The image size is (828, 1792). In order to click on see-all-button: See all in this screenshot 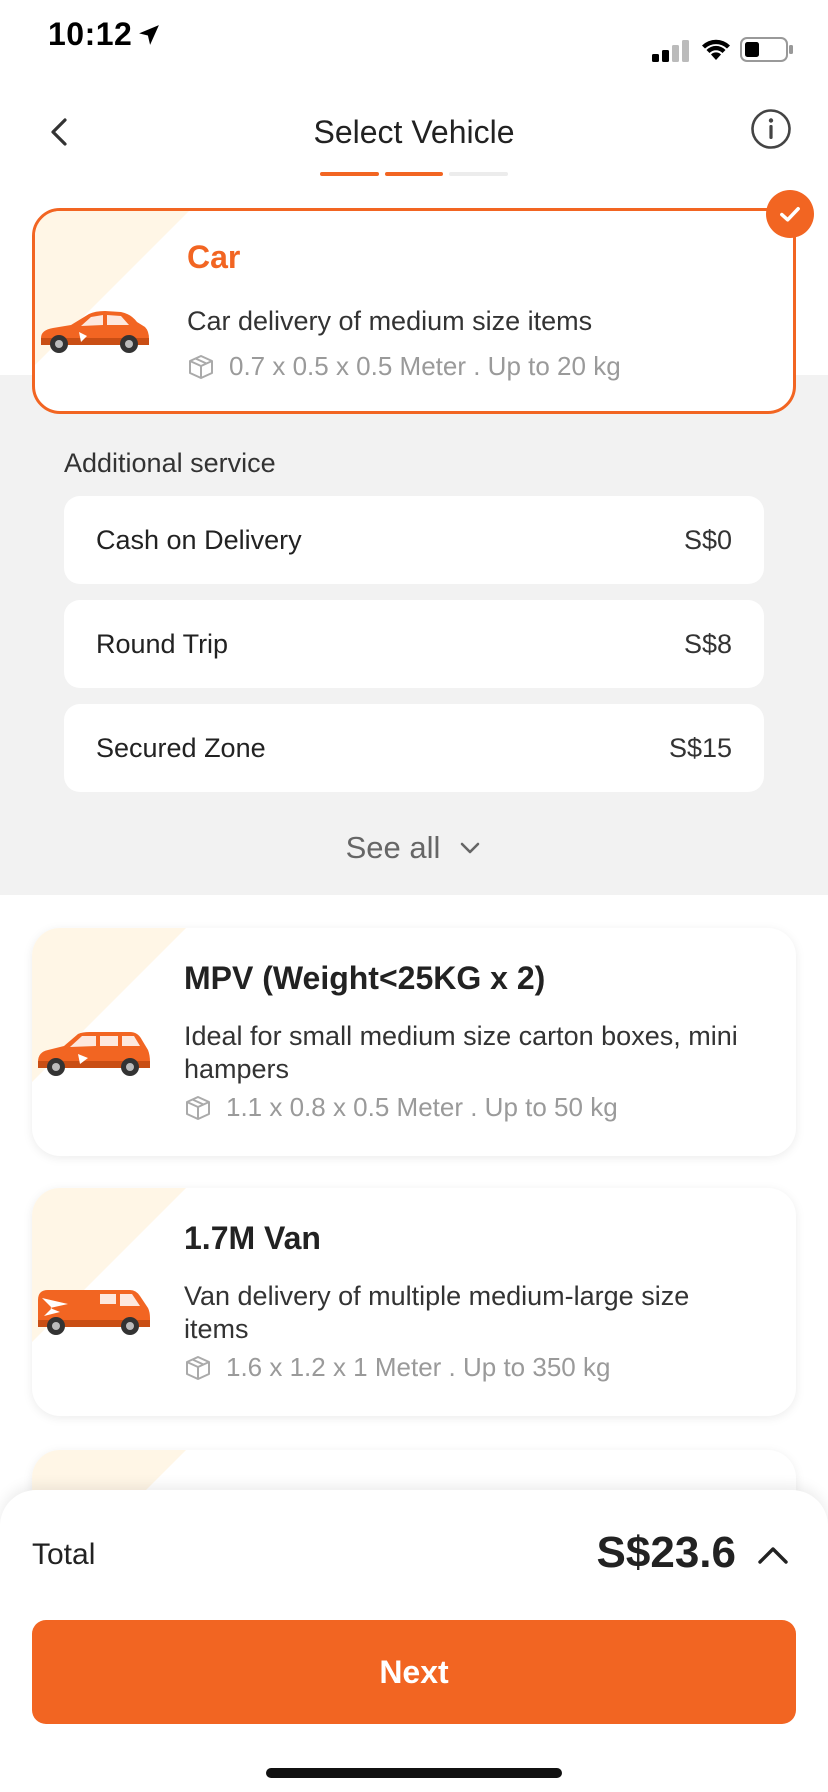, I will do `click(414, 848)`.